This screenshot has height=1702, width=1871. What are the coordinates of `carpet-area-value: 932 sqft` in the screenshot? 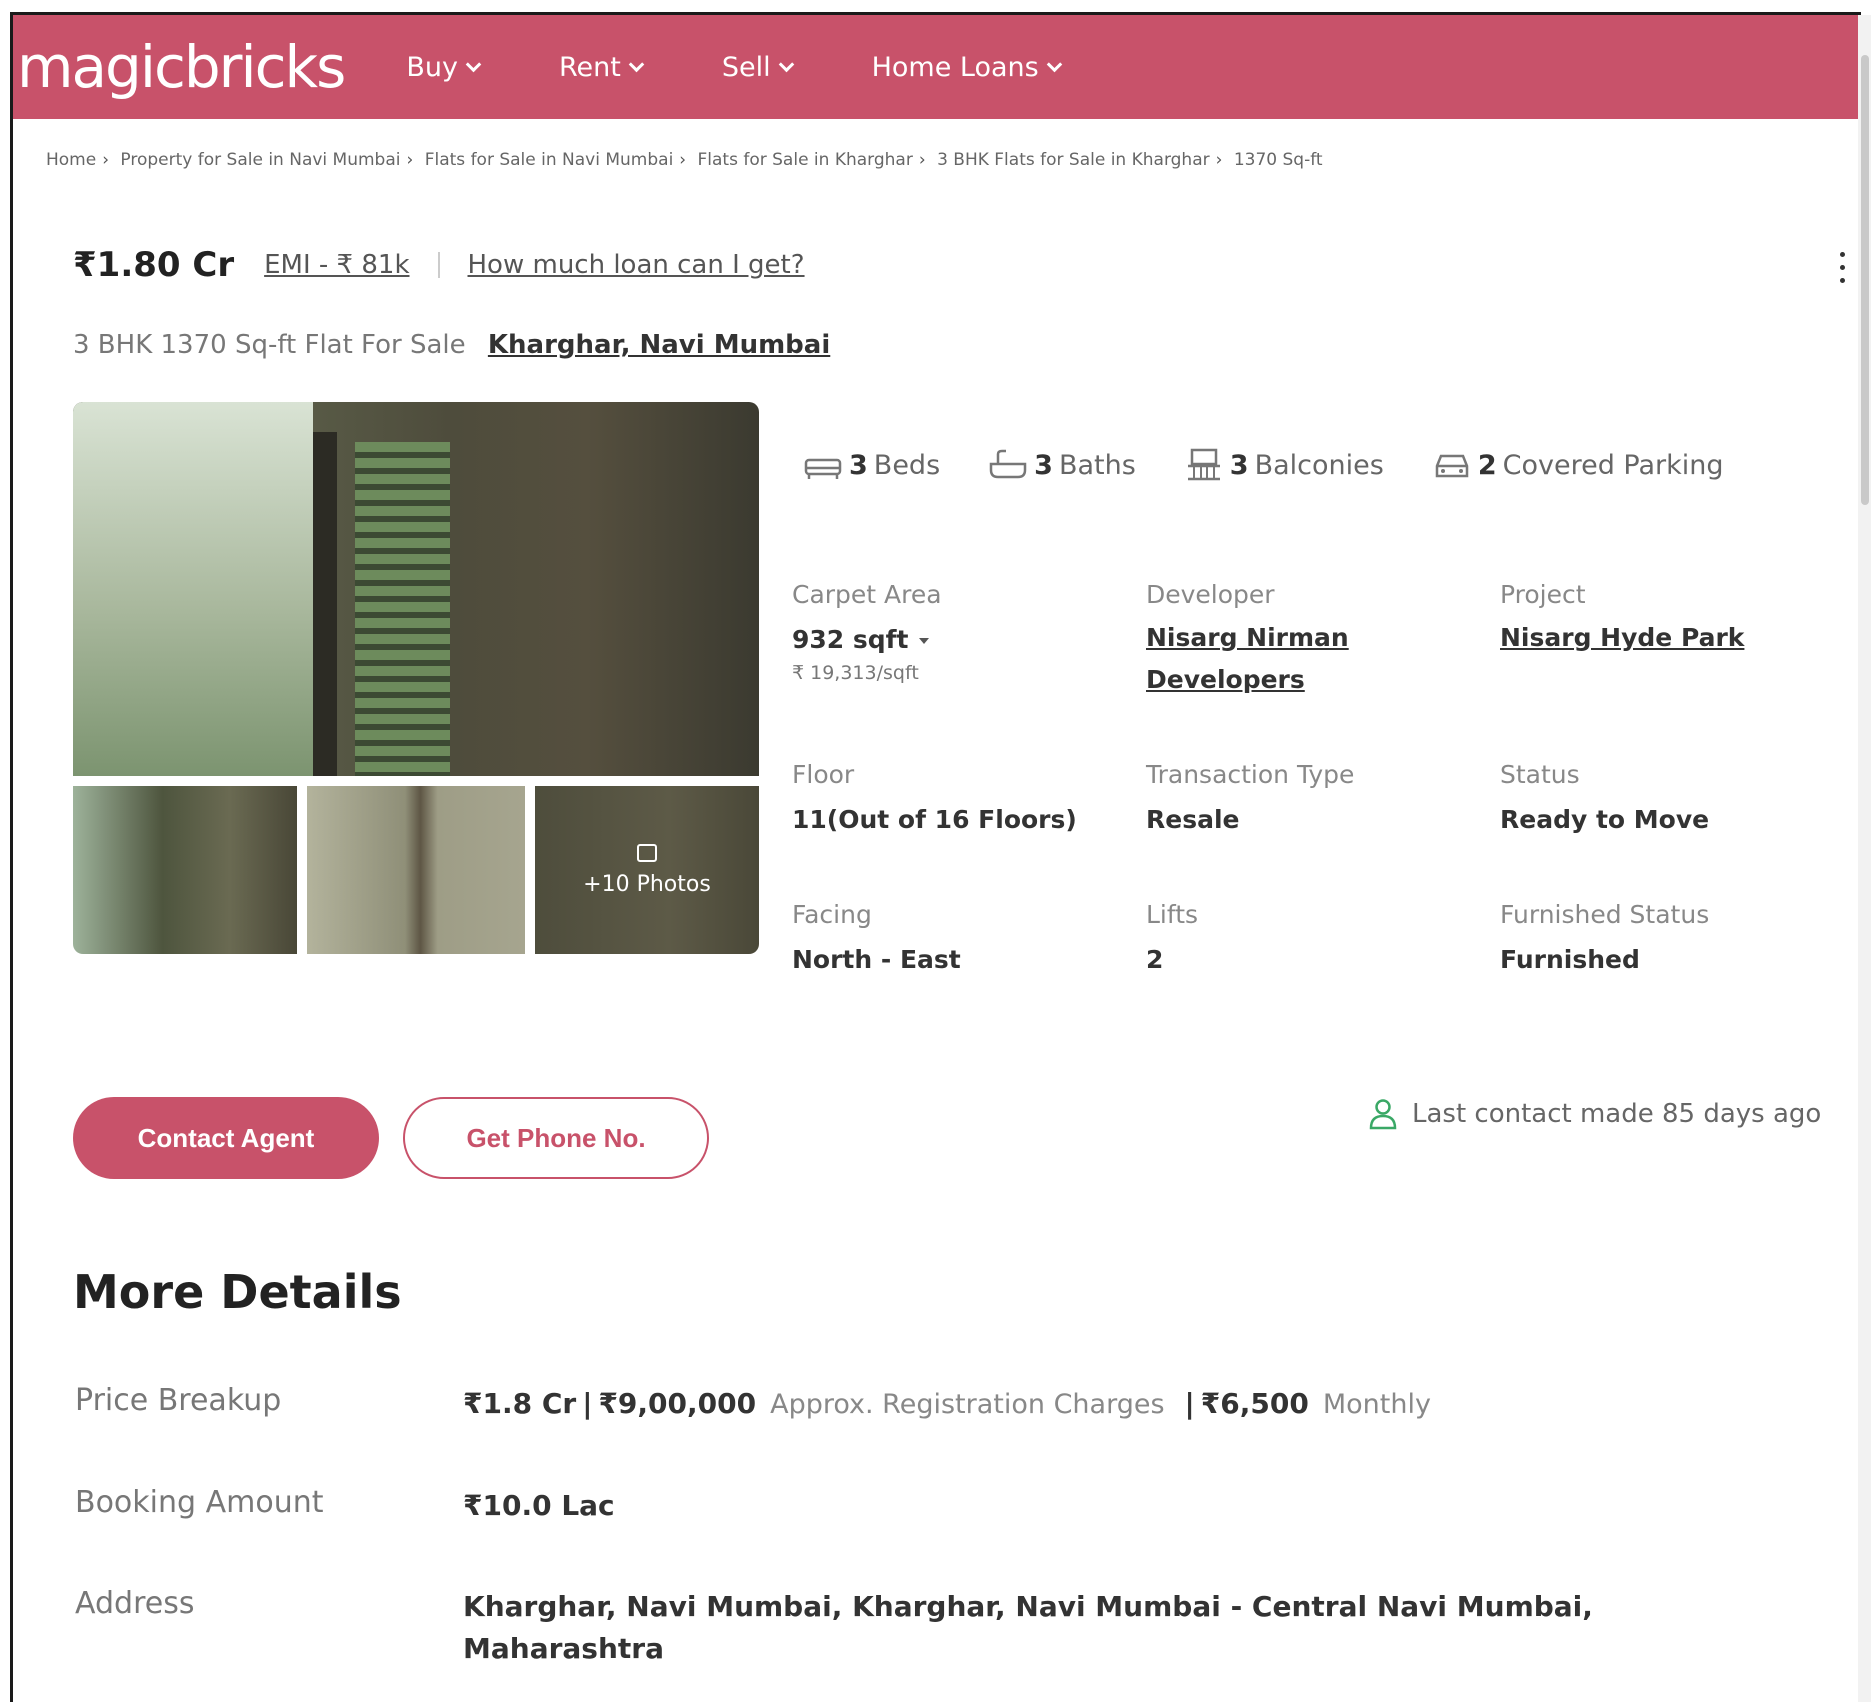 It's located at (850, 639).